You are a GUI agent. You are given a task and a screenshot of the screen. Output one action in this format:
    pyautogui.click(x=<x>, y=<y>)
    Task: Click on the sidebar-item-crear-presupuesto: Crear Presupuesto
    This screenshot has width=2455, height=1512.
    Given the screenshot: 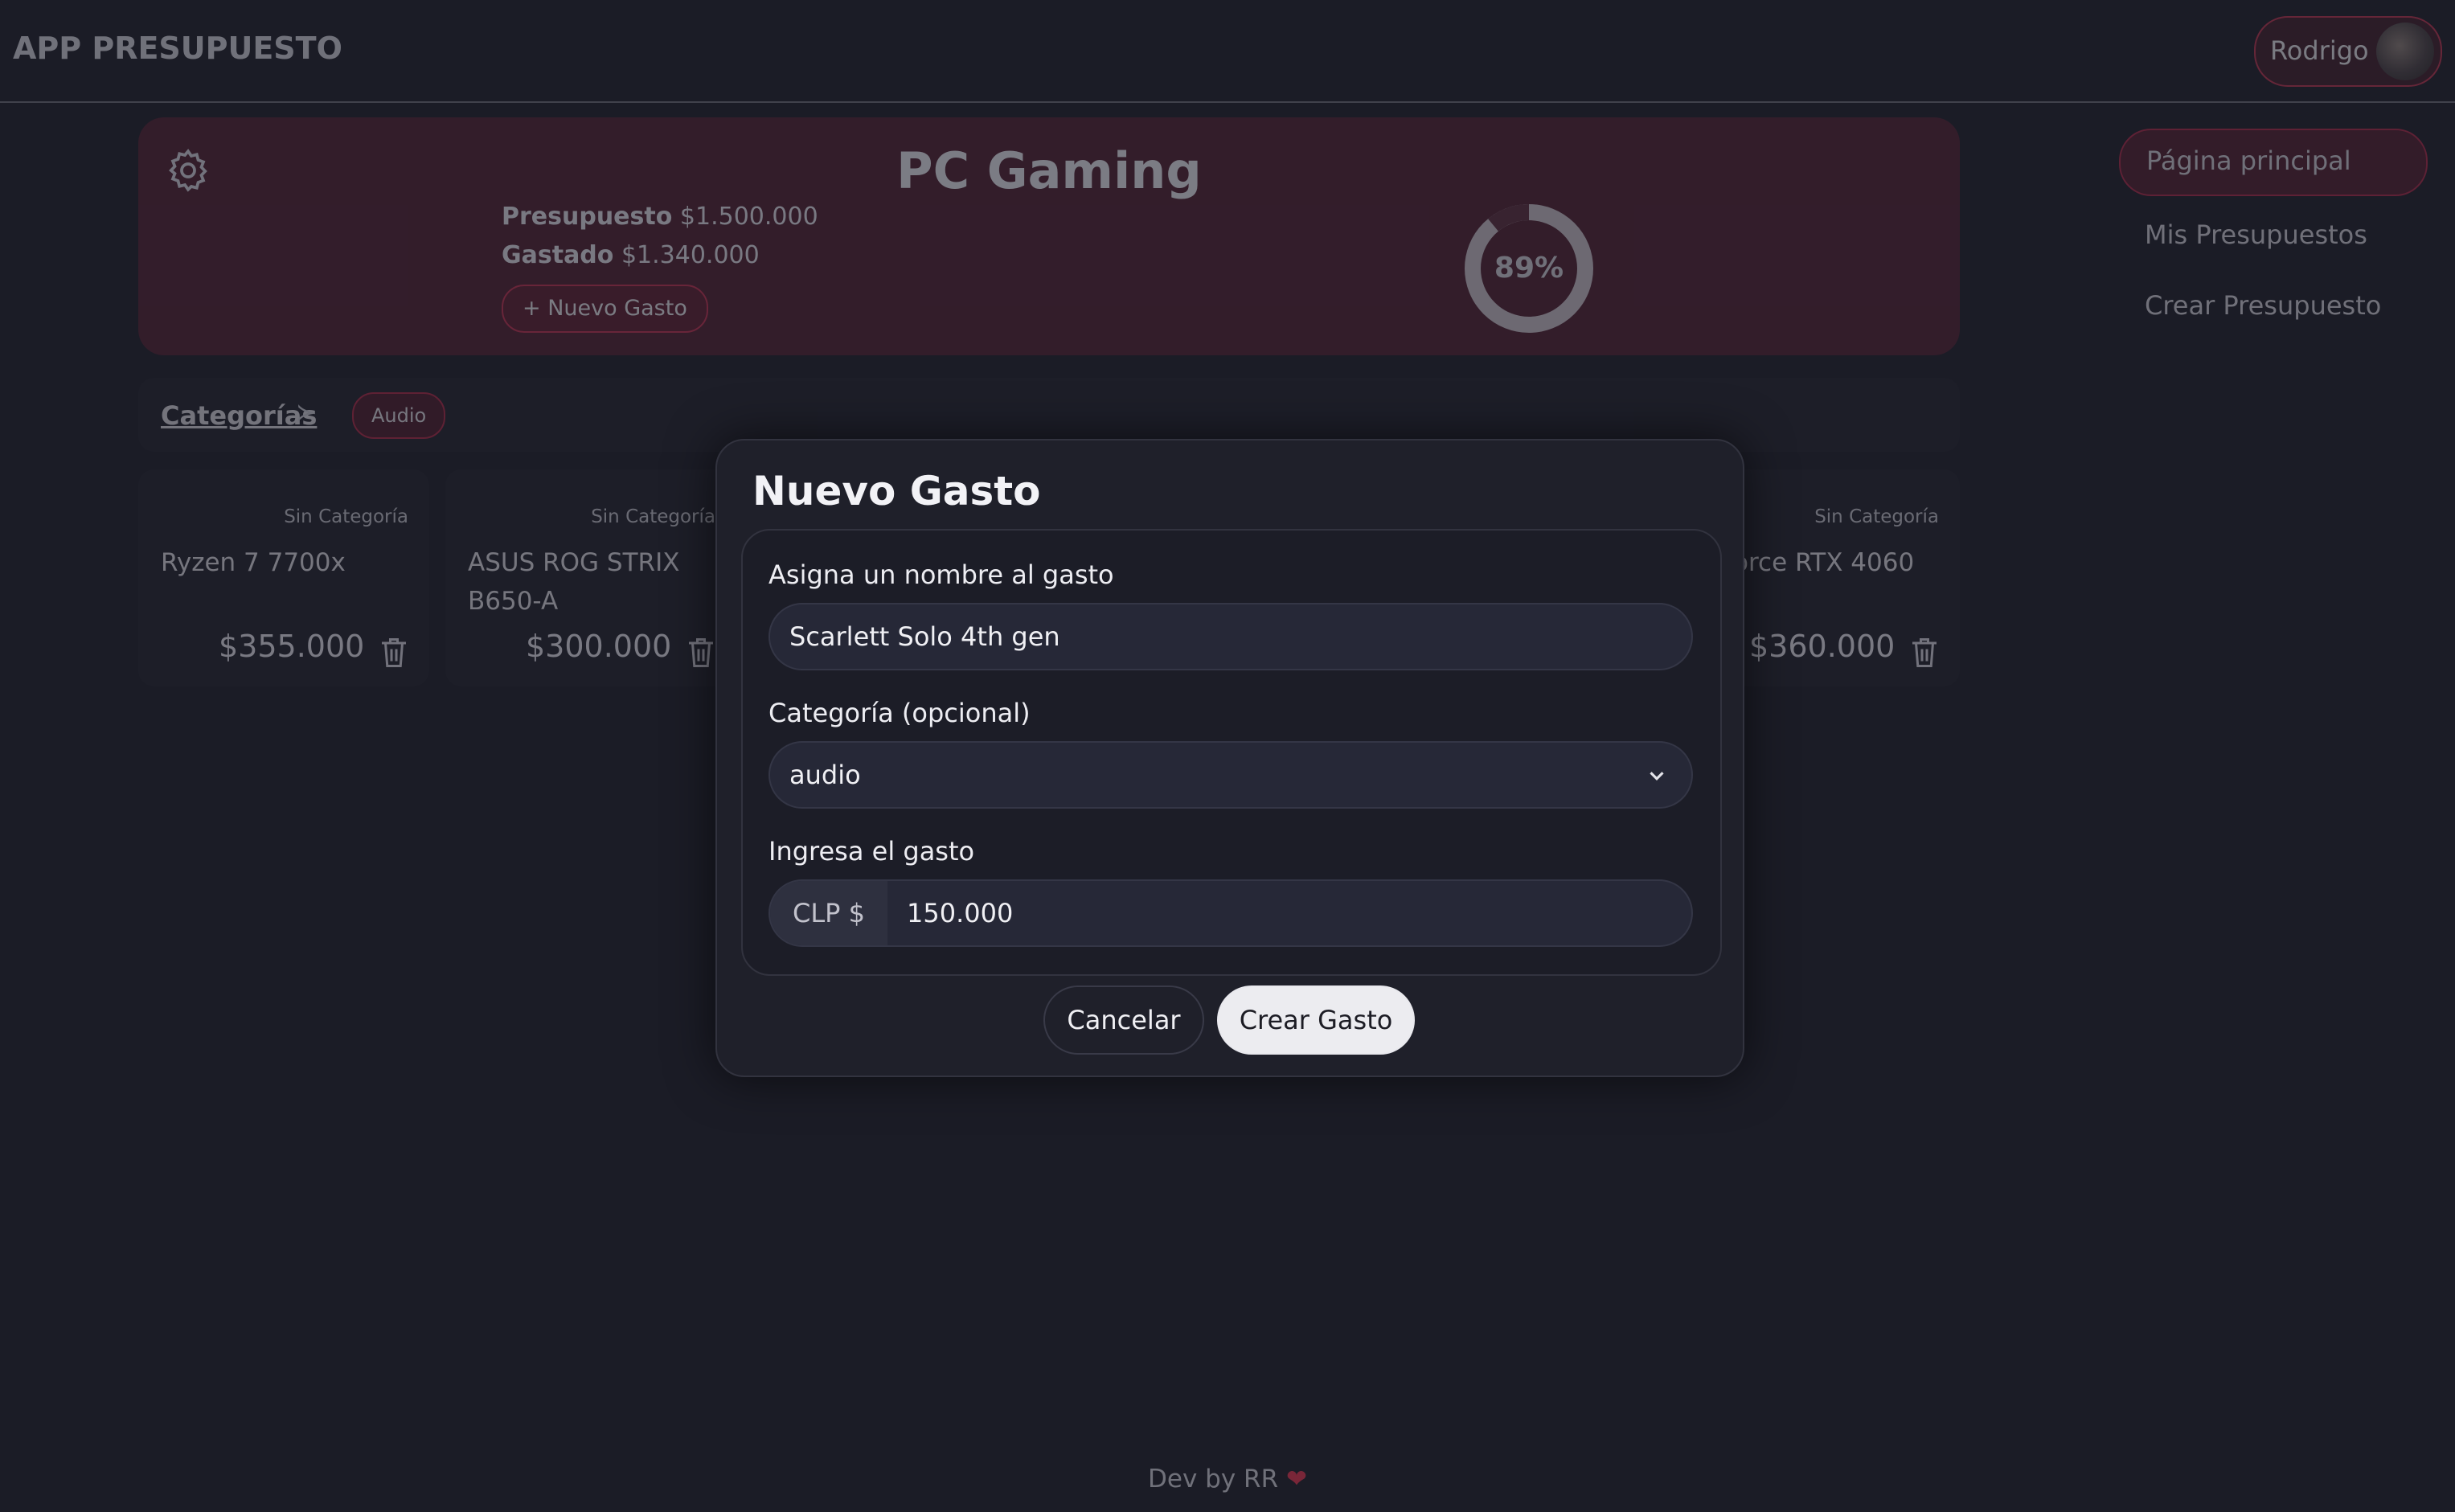 What is the action you would take?
    pyautogui.click(x=2273, y=305)
    